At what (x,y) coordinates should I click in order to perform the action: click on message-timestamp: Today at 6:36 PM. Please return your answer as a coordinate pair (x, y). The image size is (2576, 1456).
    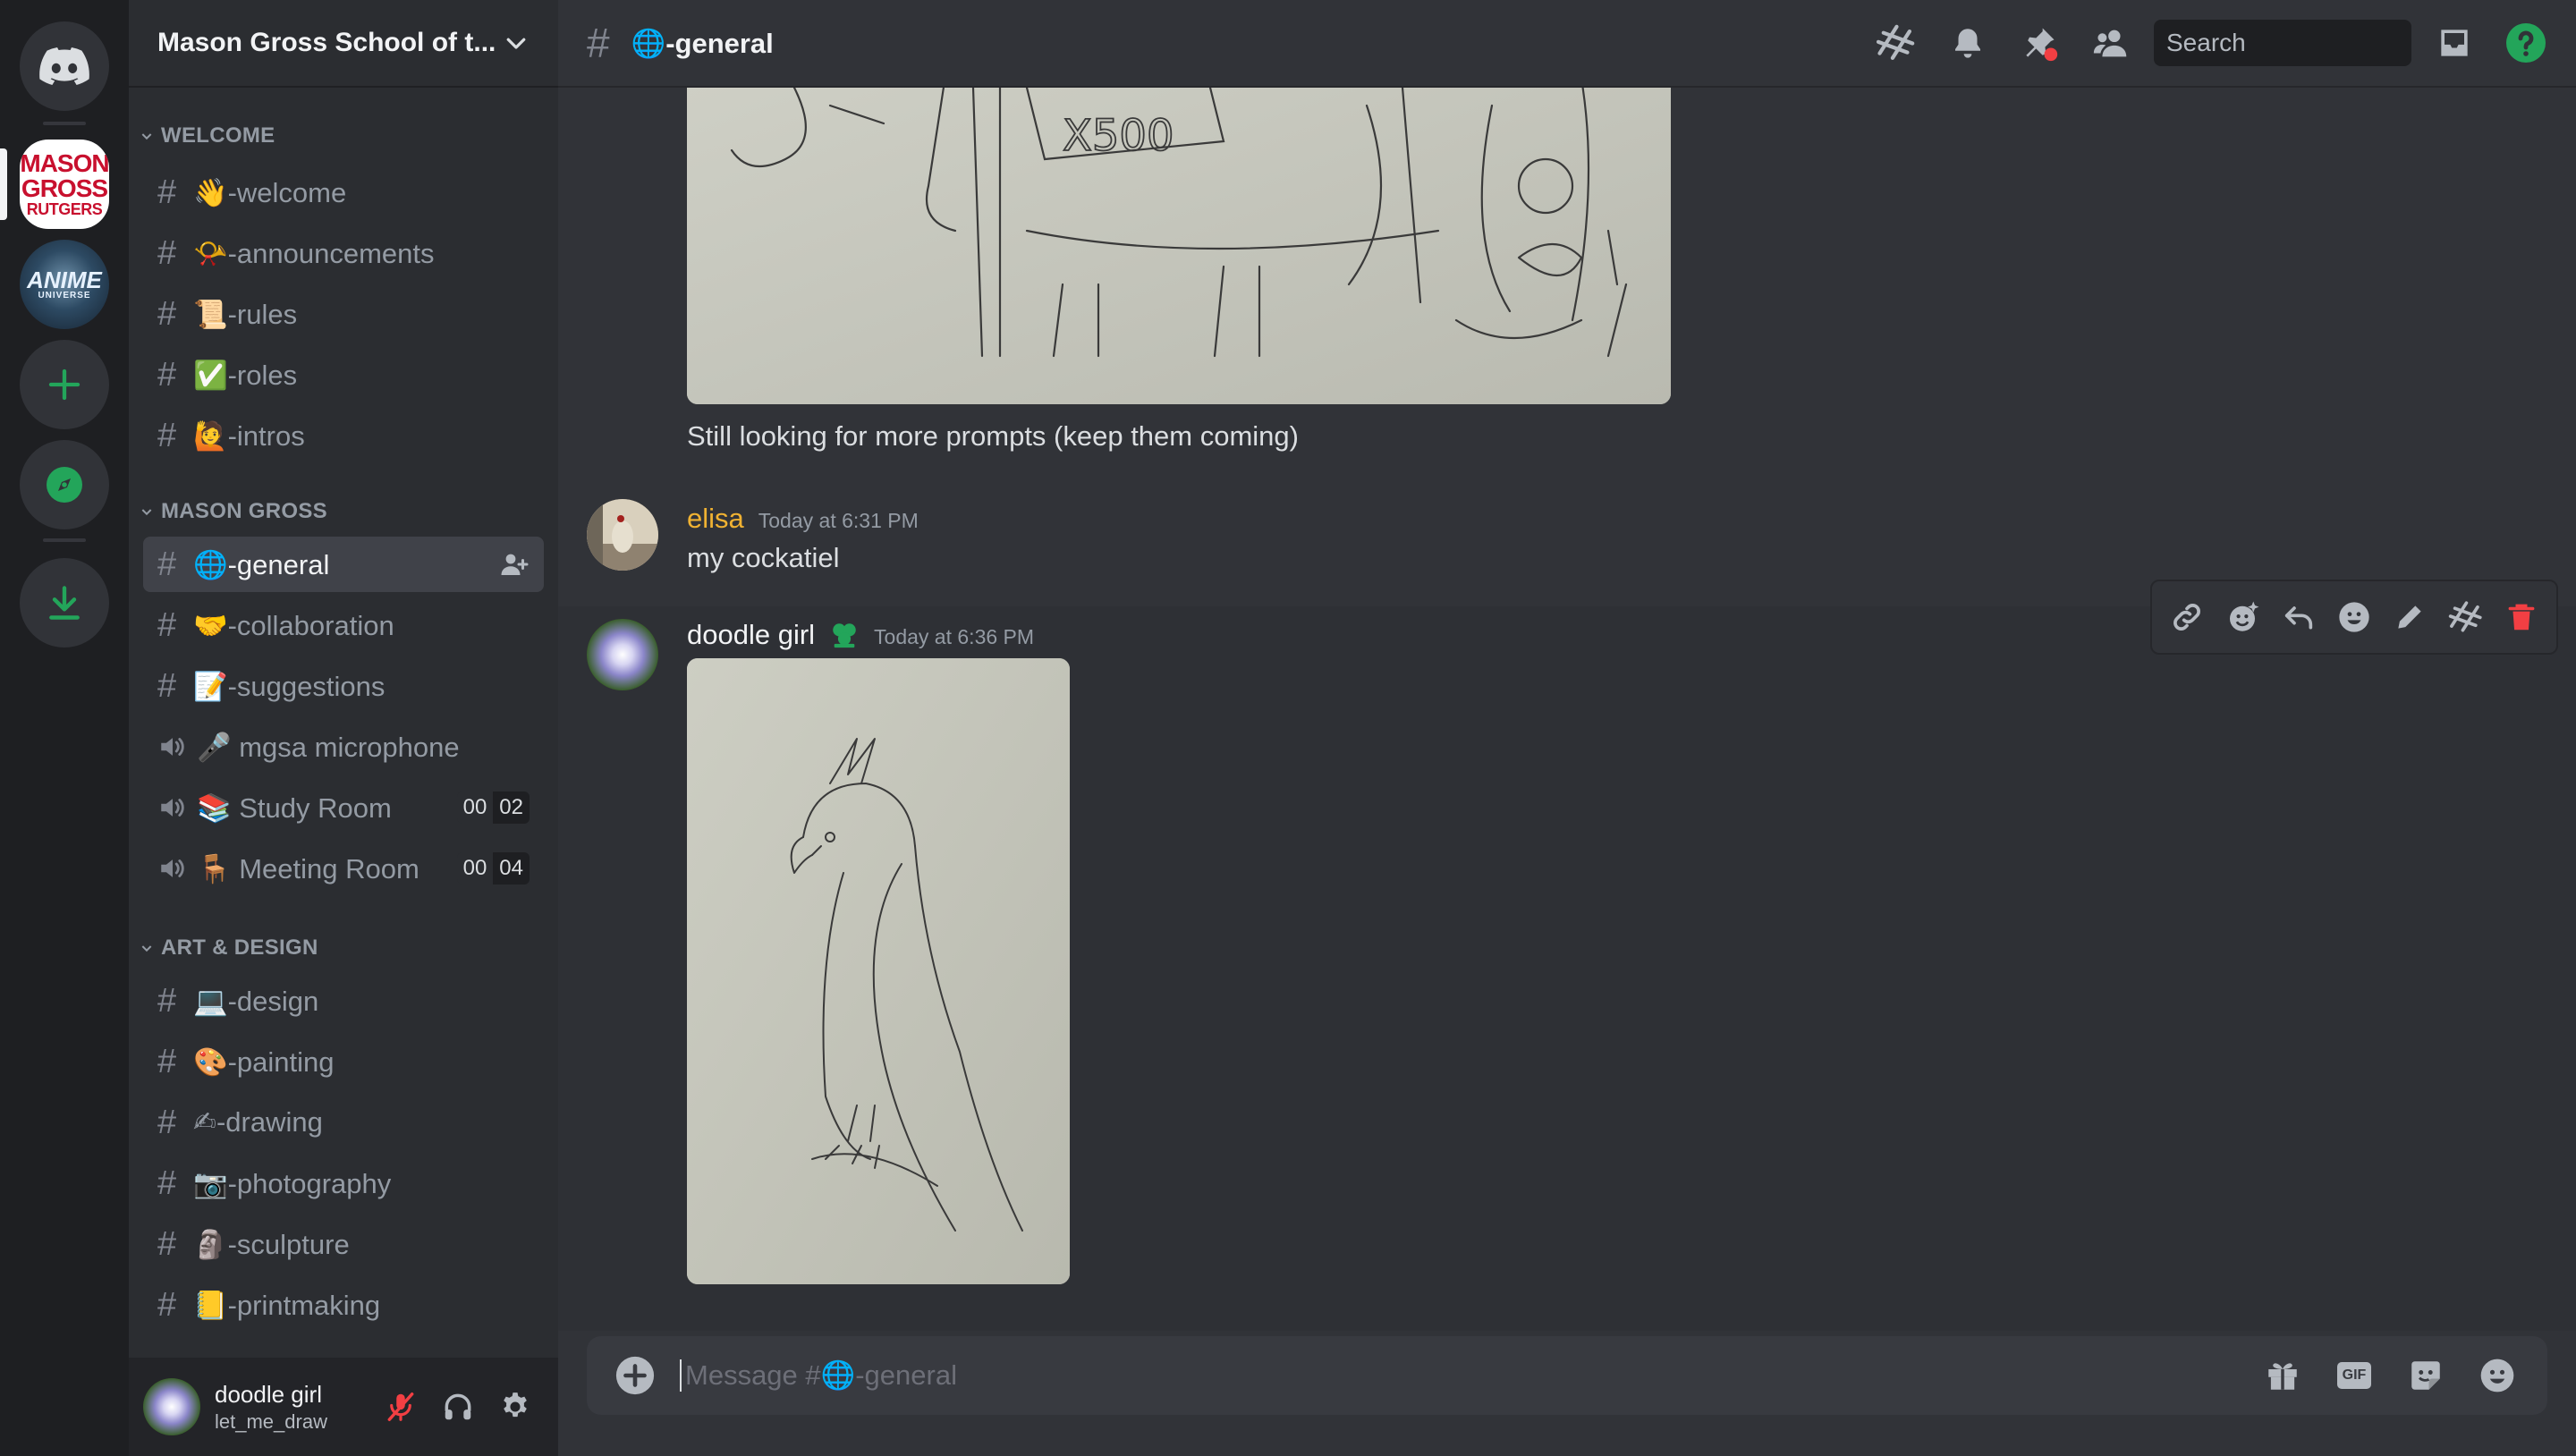
    Looking at the image, I should click on (954, 636).